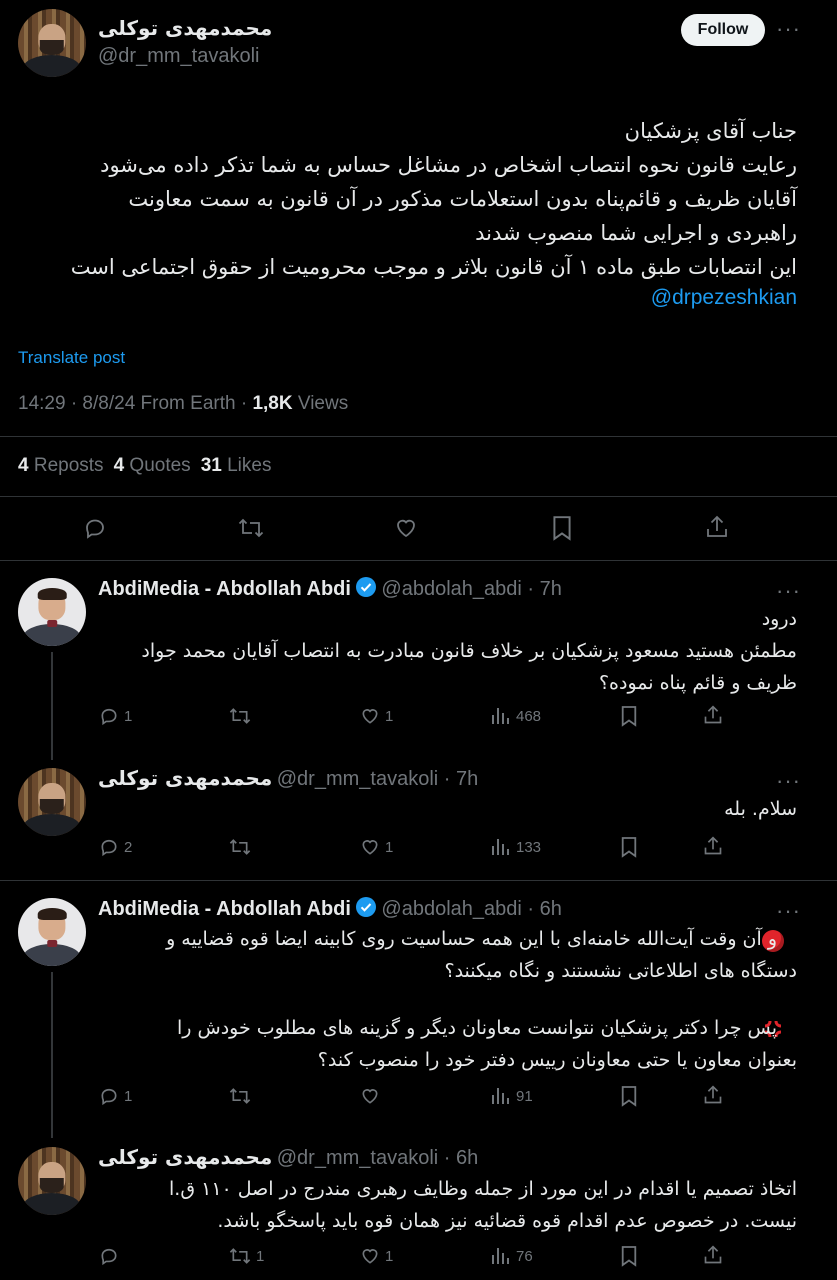 The width and height of the screenshot is (837, 1280). I want to click on tweet-meta: 14:29 · 8/8/24 From Earth · 1,8K Views, so click(183, 404).